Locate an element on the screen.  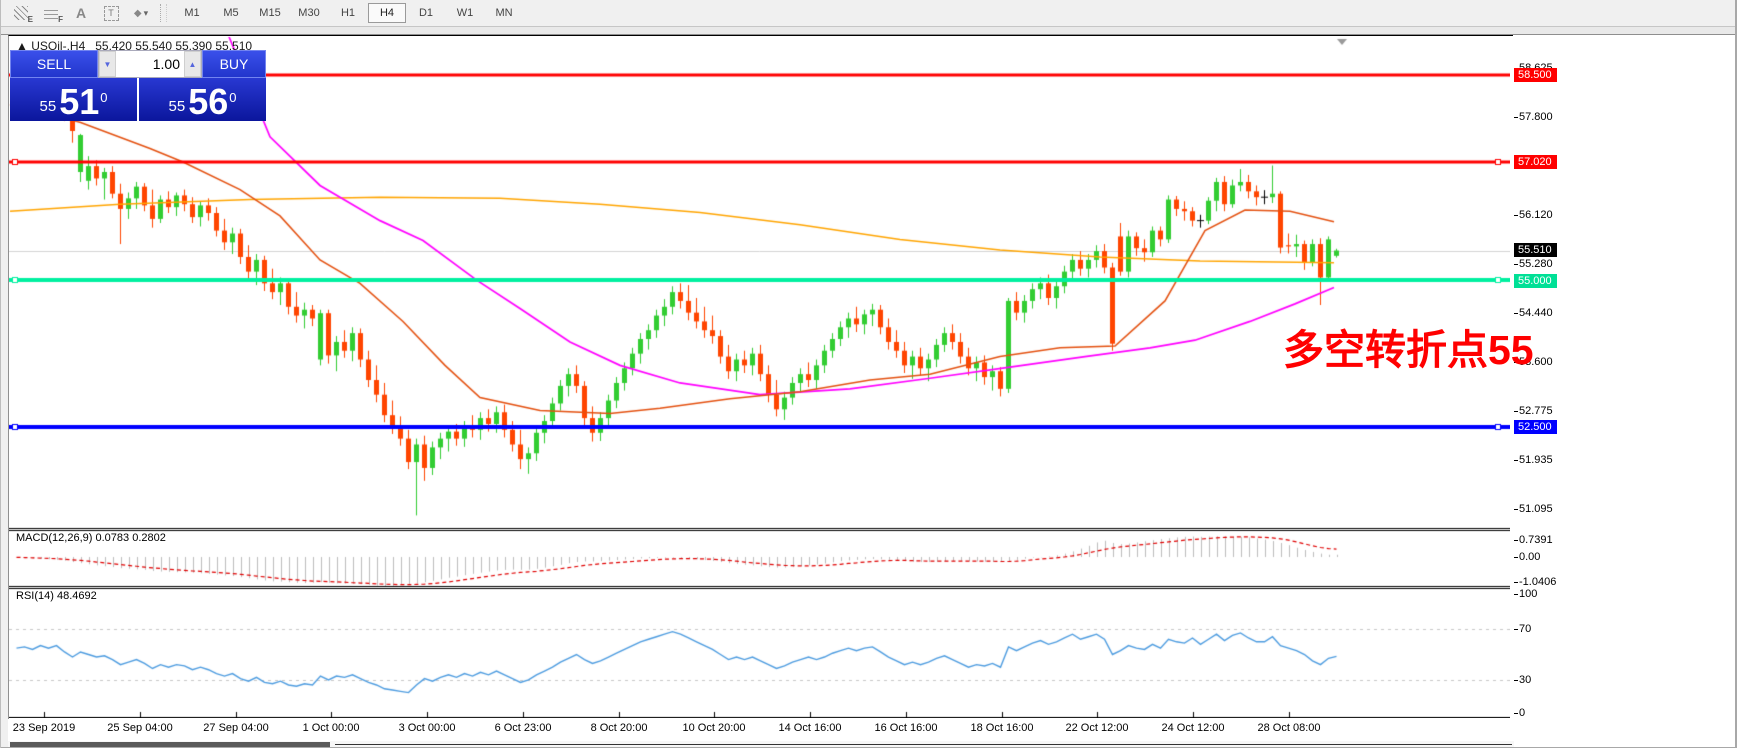
toolbar: E F A T ◆ ▾ M1 M5 M15 M30 H1 H4 D1 W1 MN is located at coordinates (868, 13).